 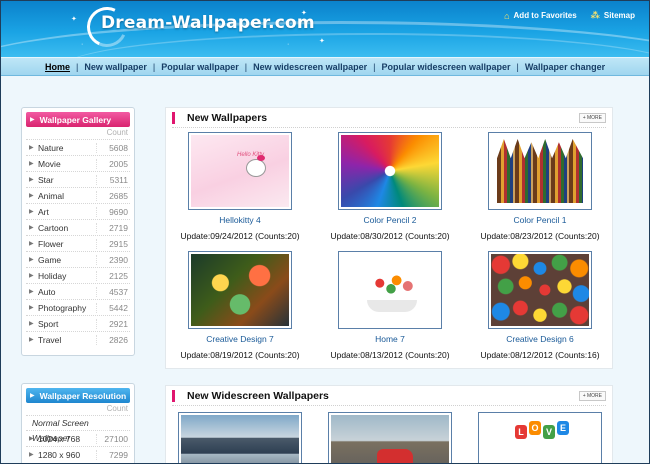 What do you see at coordinates (549, 432) in the screenshot?
I see `love-letter: V` at bounding box center [549, 432].